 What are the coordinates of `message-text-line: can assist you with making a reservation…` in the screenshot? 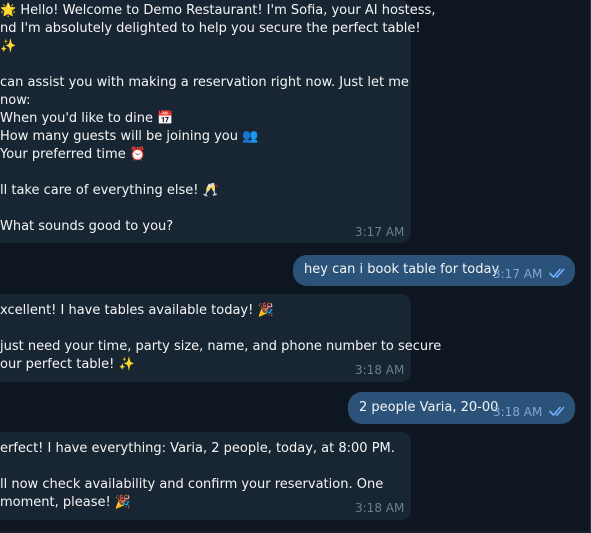 It's located at (204, 82).